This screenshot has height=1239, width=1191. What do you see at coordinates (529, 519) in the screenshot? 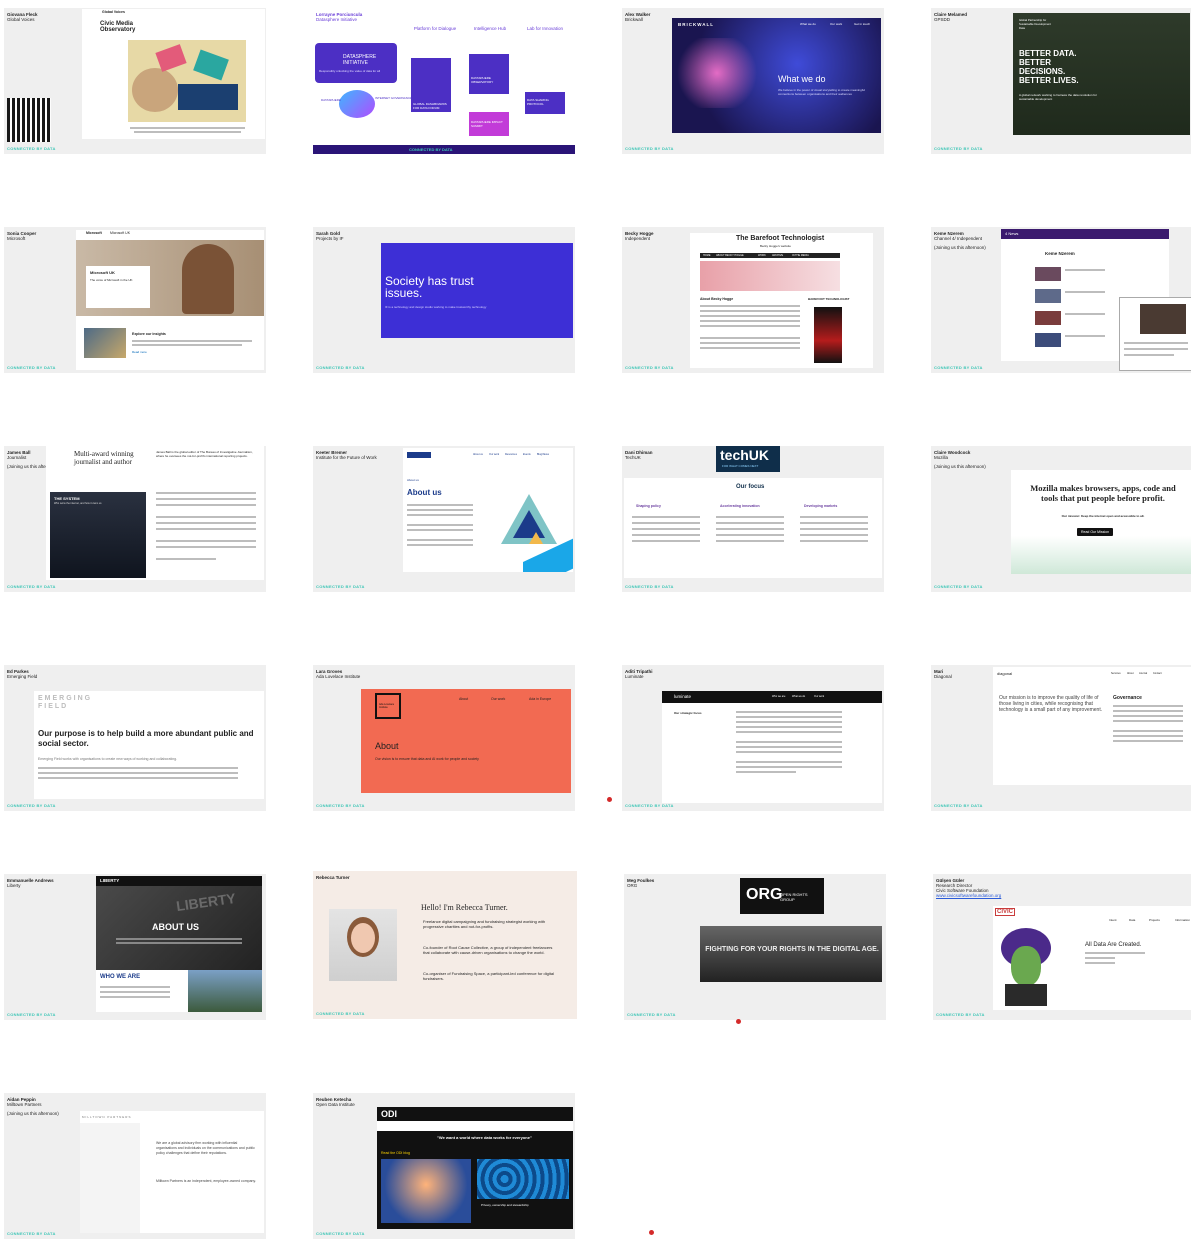
I see `triangle-graphic` at bounding box center [529, 519].